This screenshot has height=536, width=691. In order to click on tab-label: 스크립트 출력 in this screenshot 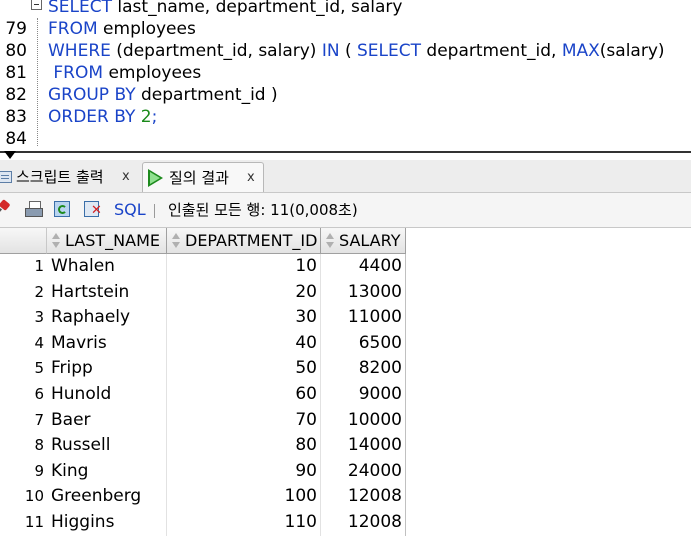, I will do `click(60, 177)`.